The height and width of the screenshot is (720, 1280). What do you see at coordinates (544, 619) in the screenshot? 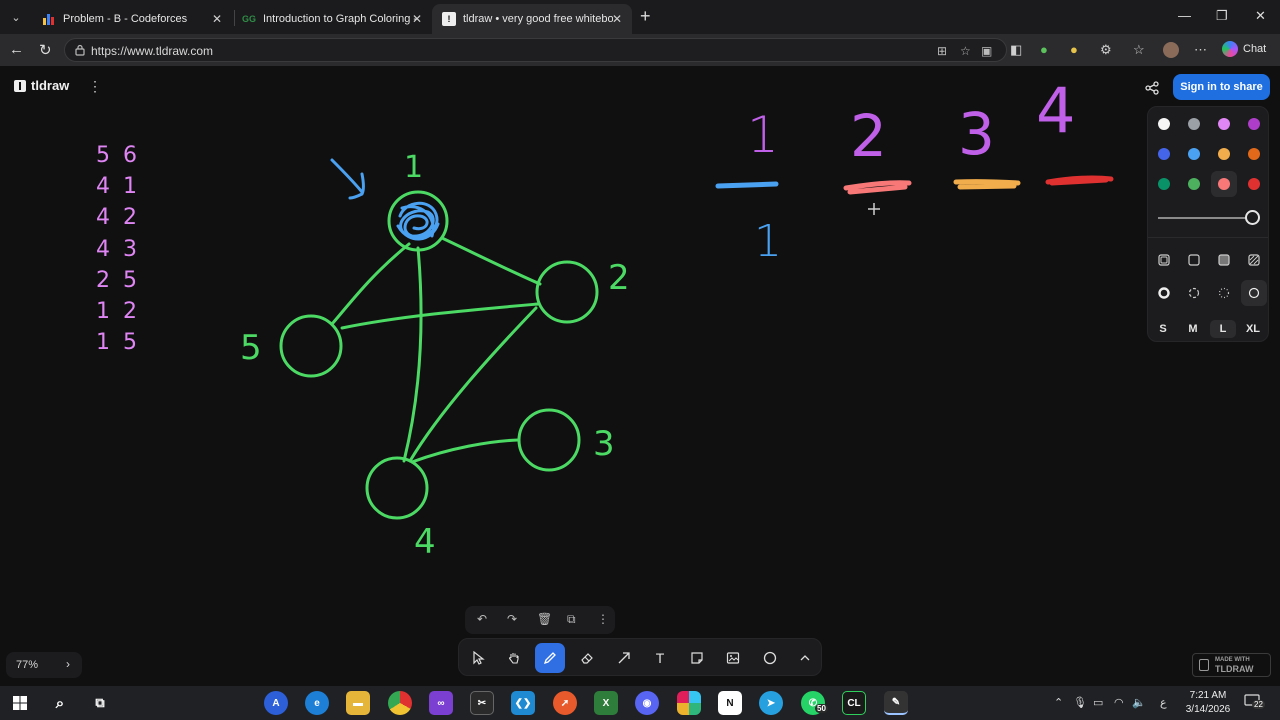
I see `delete-icon: 🗑` at bounding box center [544, 619].